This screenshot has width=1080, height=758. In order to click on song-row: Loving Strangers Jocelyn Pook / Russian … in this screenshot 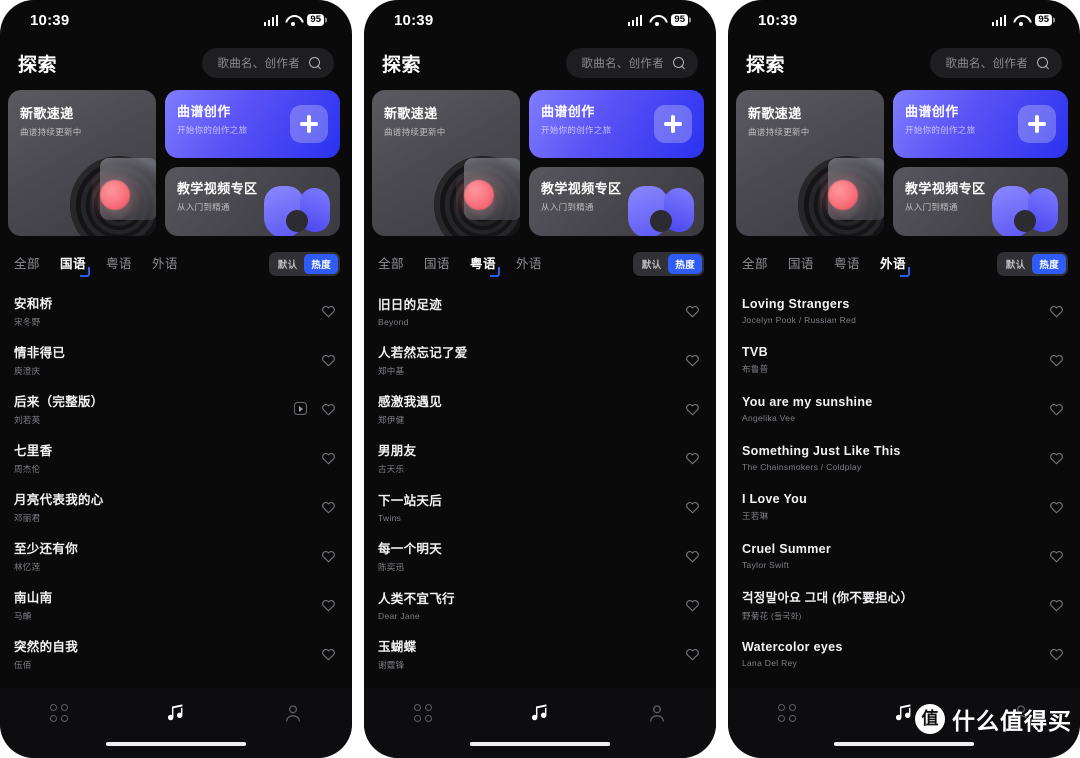, I will do `click(904, 310)`.